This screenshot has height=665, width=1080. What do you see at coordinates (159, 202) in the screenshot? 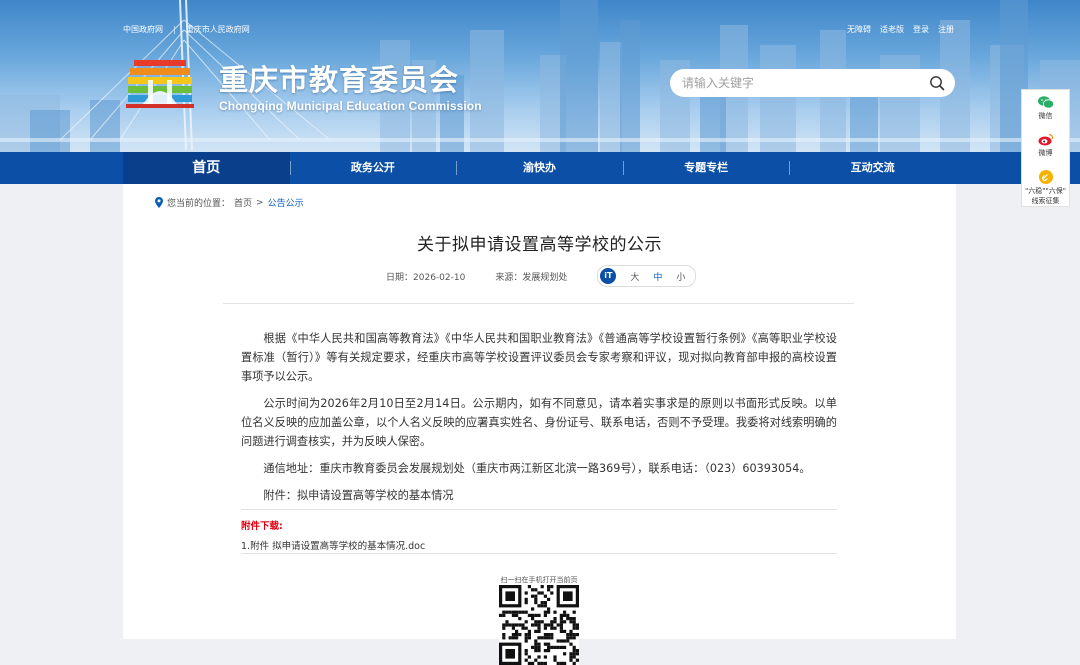
I see `location-pin-icon` at bounding box center [159, 202].